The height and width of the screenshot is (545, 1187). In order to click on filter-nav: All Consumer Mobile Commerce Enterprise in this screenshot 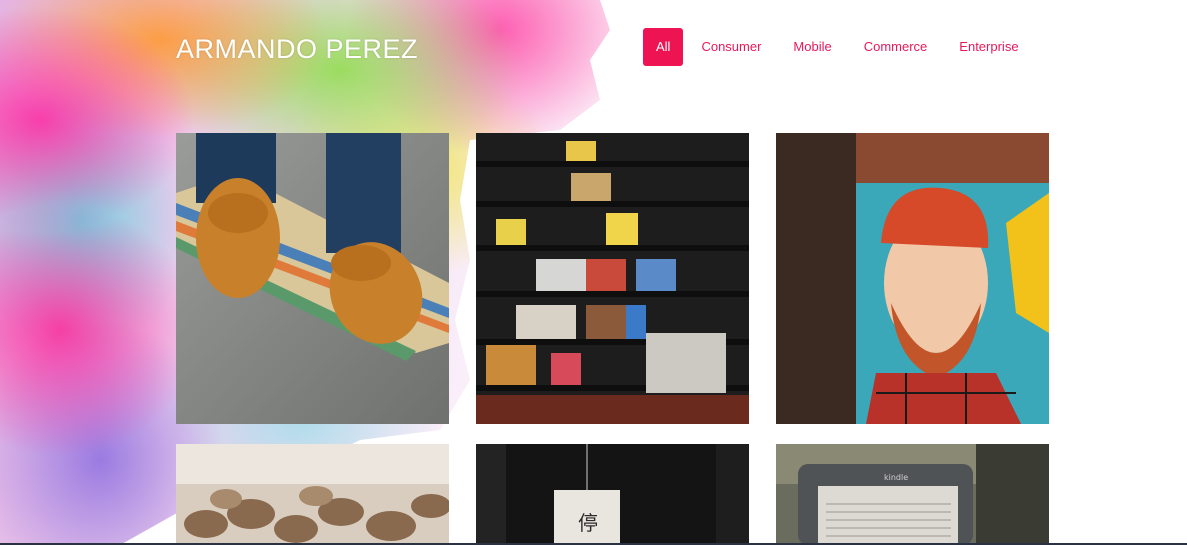, I will do `click(839, 47)`.